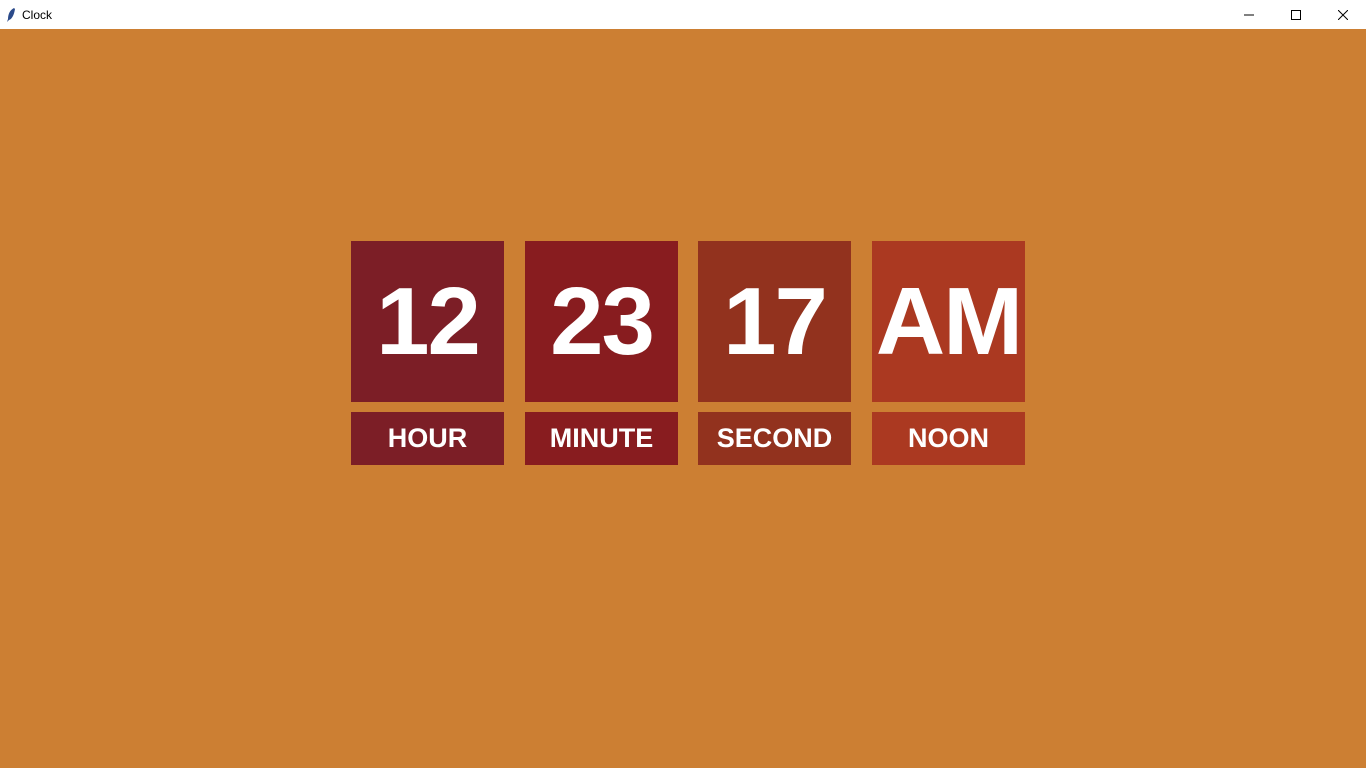 The height and width of the screenshot is (768, 1366). I want to click on title-bar: Clock, so click(683, 14).